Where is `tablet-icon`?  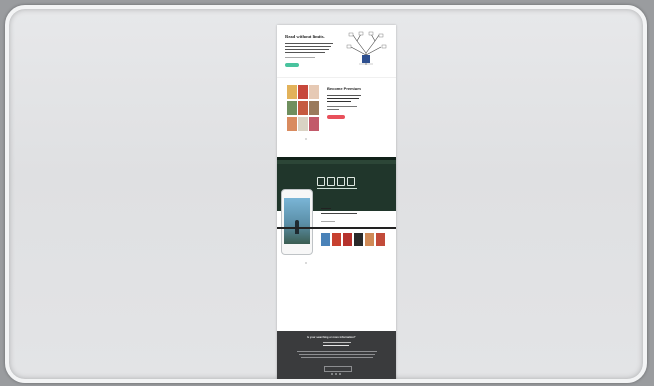 tablet-icon is located at coordinates (331, 181).